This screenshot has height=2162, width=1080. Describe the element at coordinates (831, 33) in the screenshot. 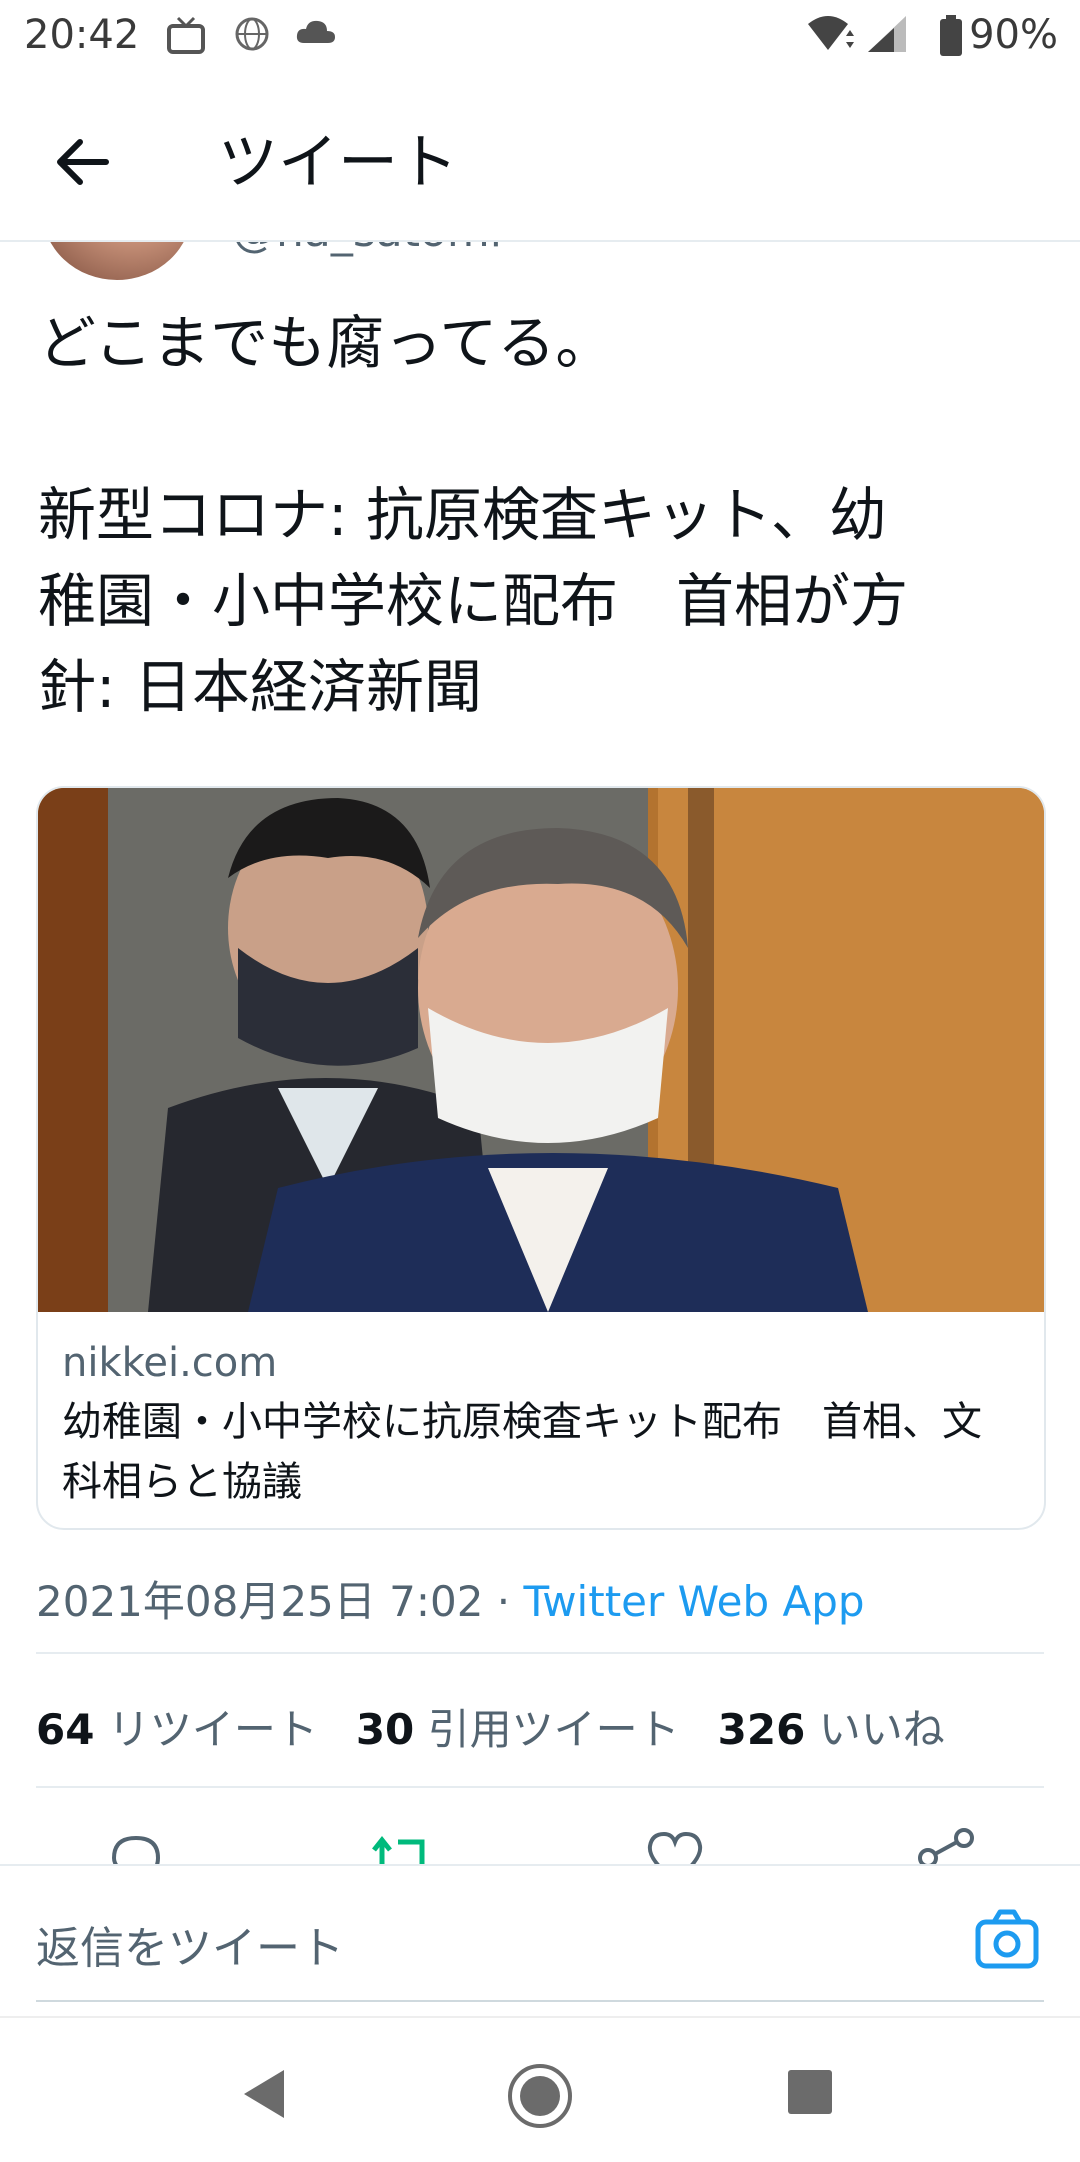

I see `wifi-icon` at that location.